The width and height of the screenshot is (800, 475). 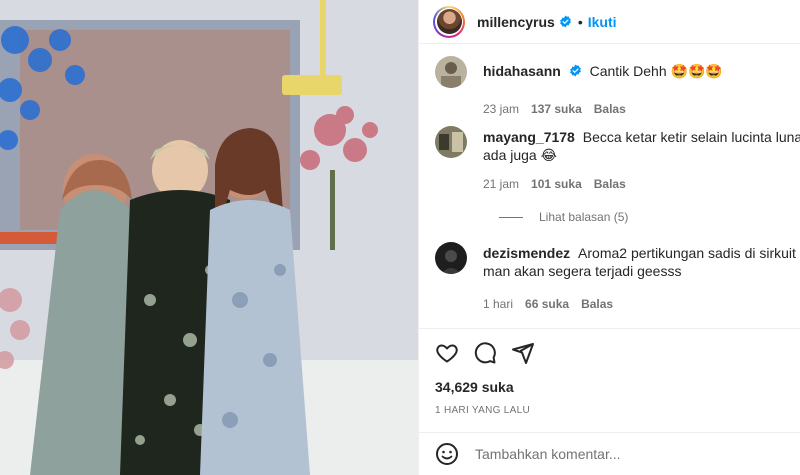 I want to click on comment-time: 23 jam, so click(x=501, y=109).